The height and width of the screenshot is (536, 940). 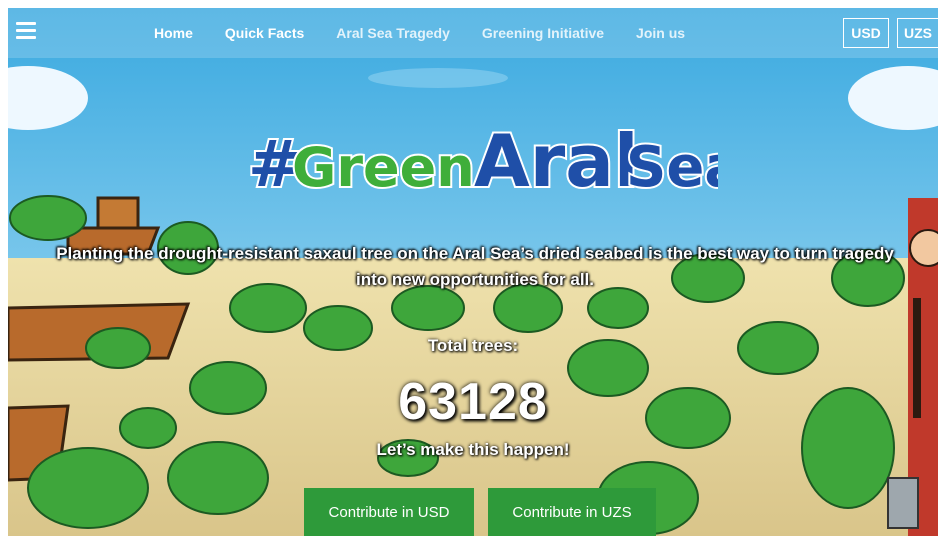 What do you see at coordinates (660, 33) in the screenshot?
I see `nav-join-us-link: Join us` at bounding box center [660, 33].